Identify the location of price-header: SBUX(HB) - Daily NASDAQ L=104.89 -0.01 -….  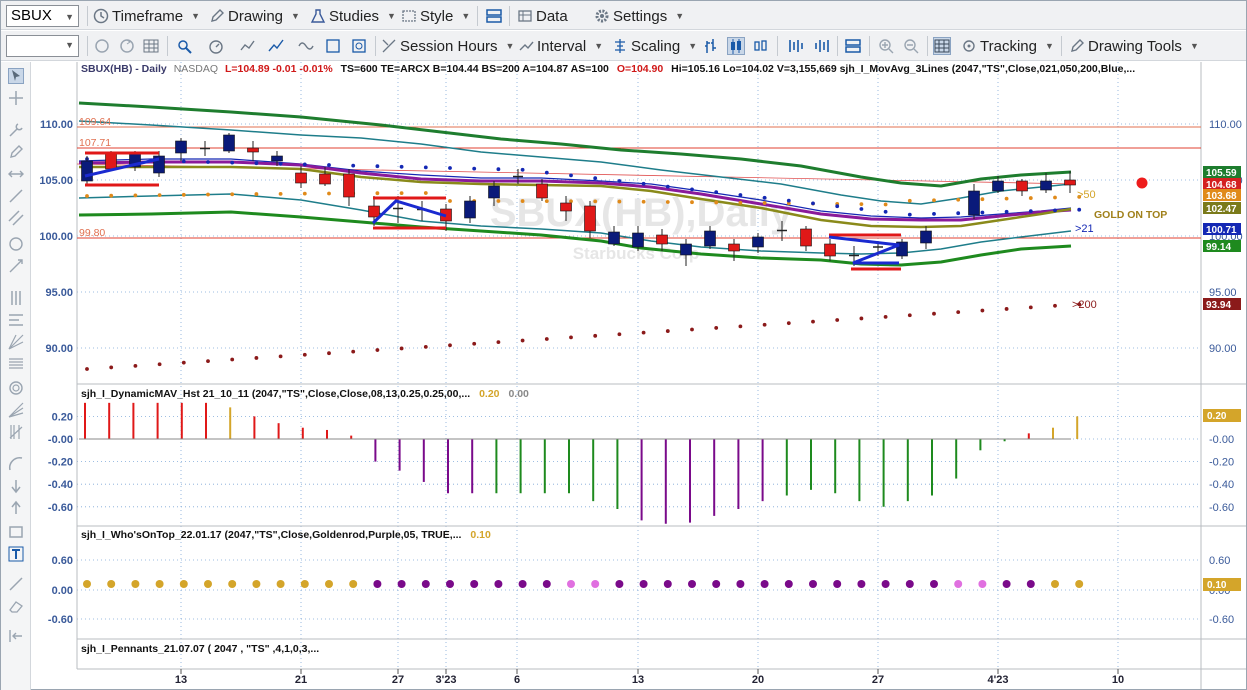
(608, 69).